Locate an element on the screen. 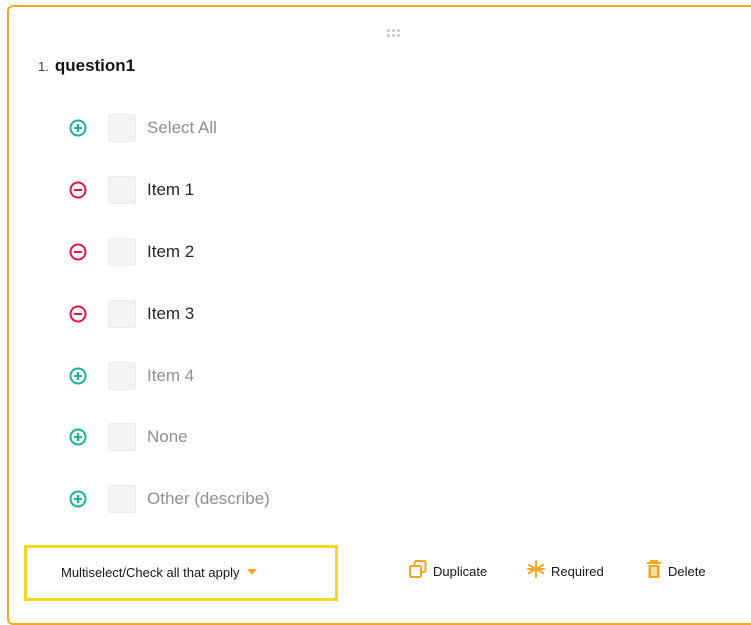 This screenshot has width=751, height=625. question-type-dropdown: Multiselect/Check all that apply is located at coordinates (159, 572).